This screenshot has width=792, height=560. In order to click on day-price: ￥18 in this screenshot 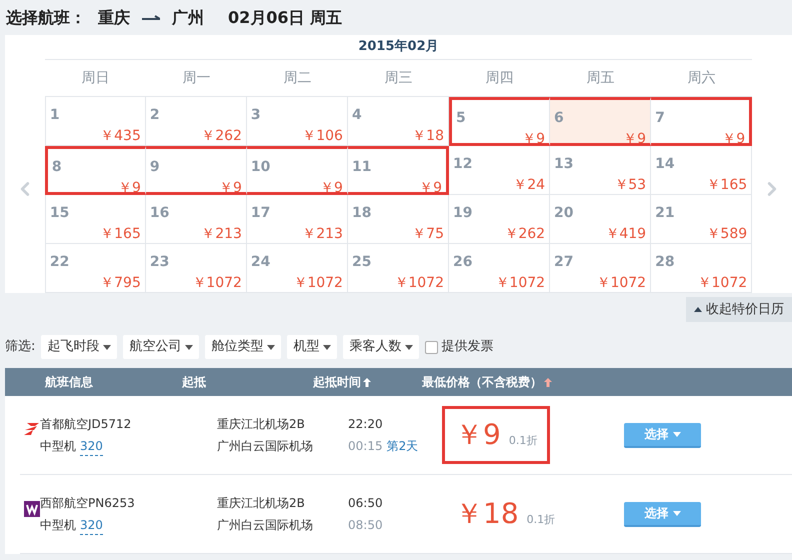, I will do `click(428, 136)`.